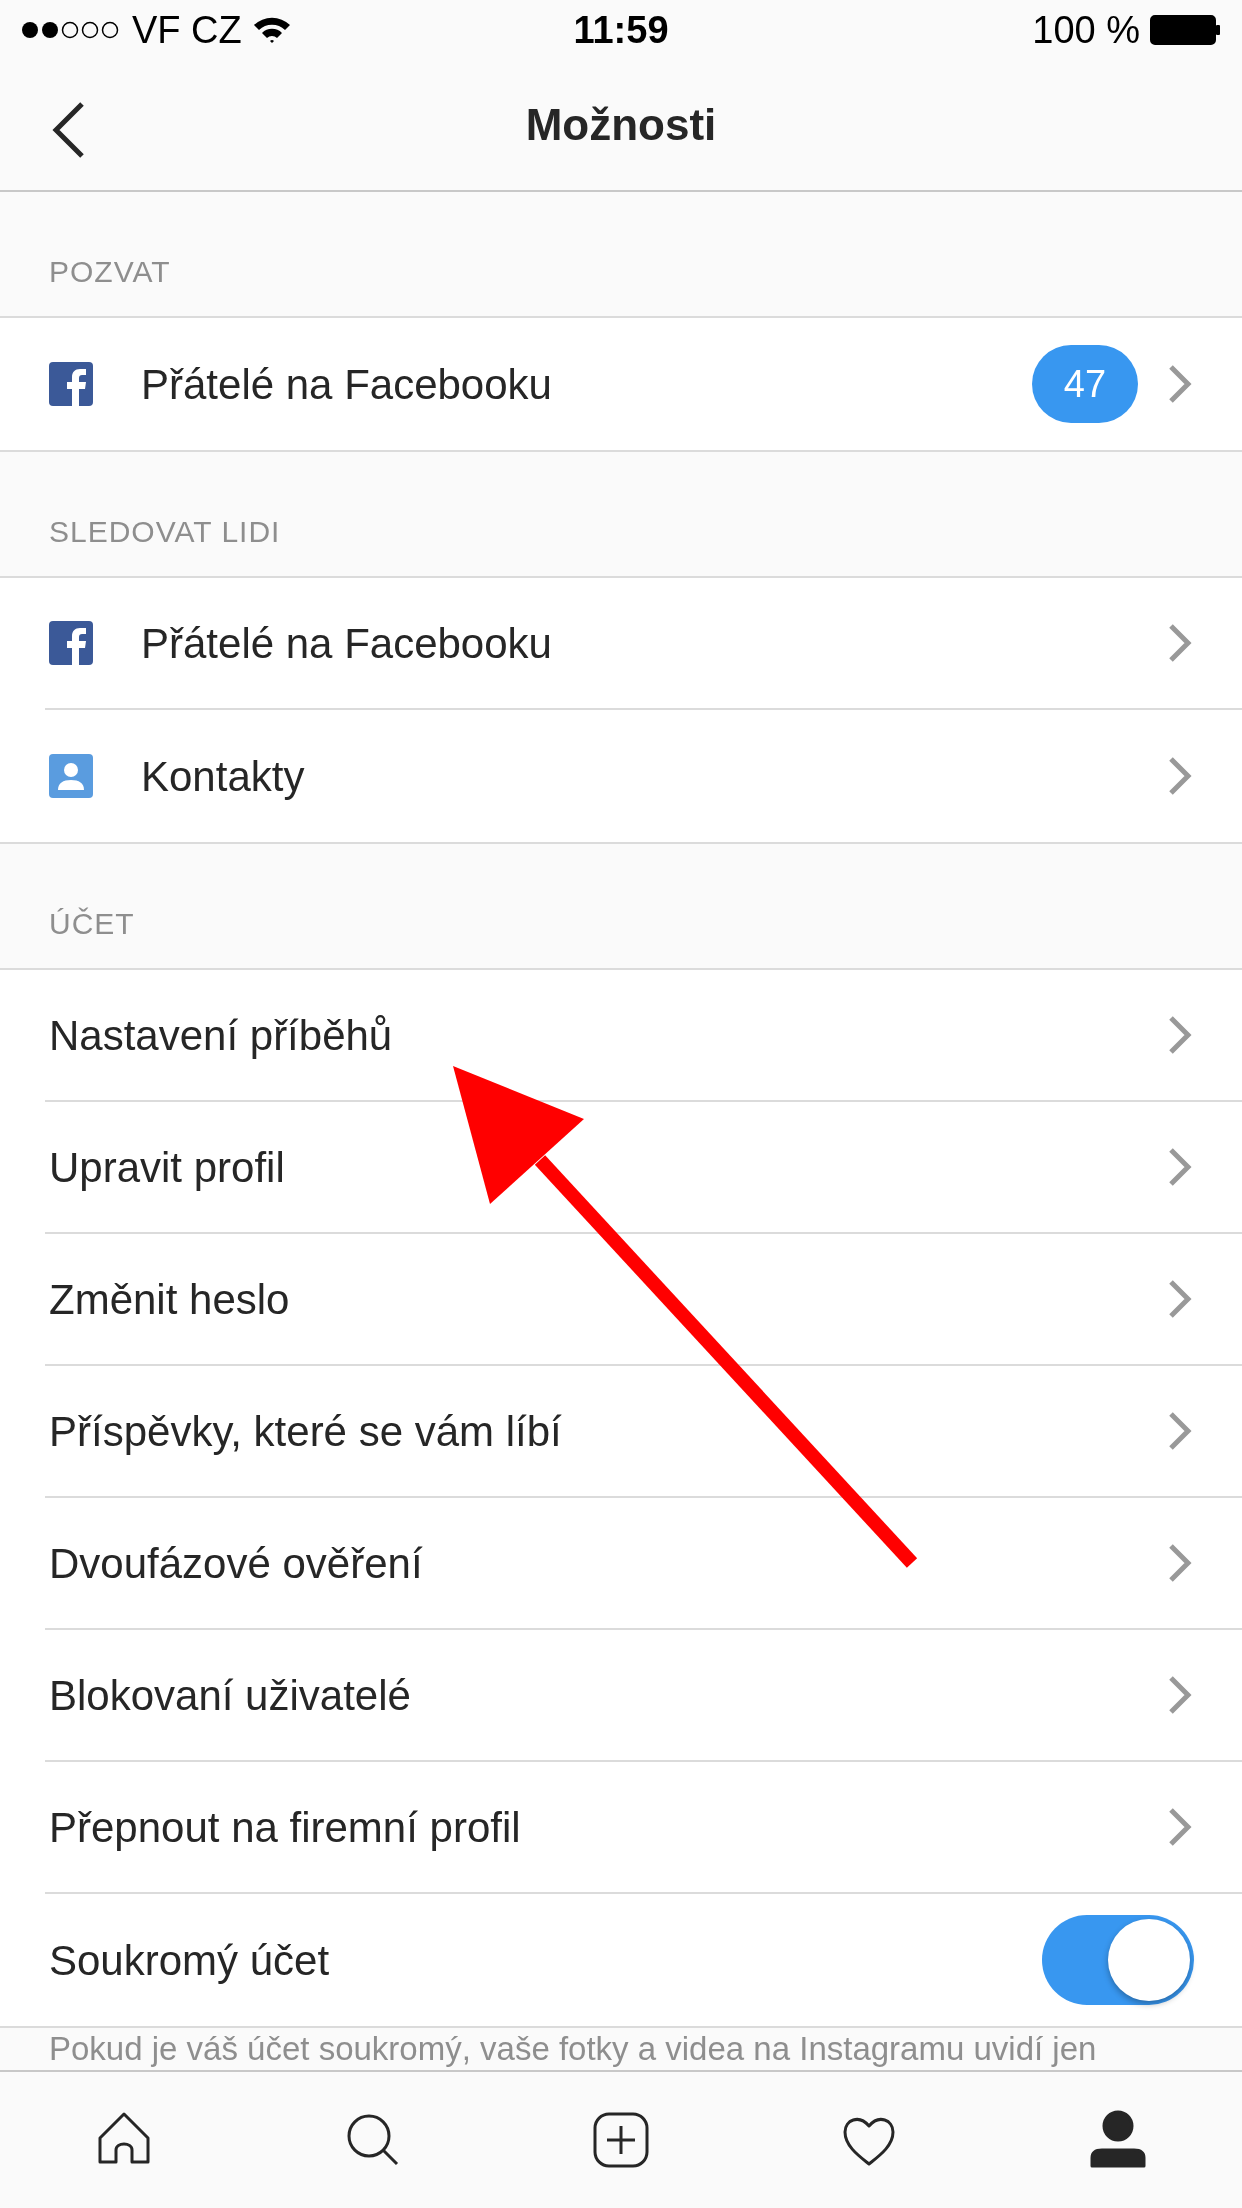 Image resolution: width=1242 pixels, height=2208 pixels. Describe the element at coordinates (1186, 30) in the screenshot. I see `battery-icon` at that location.